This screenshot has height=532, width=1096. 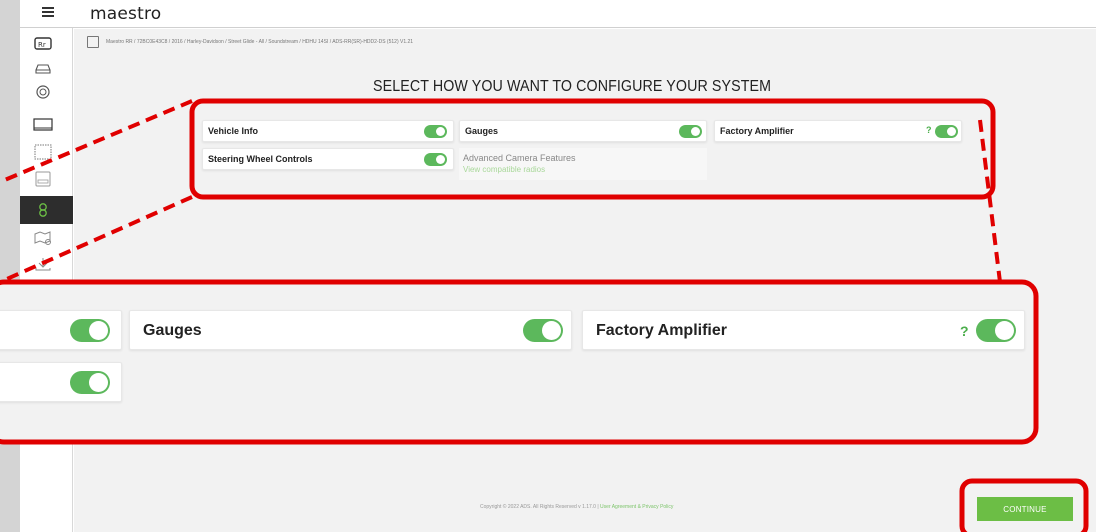 What do you see at coordinates (543, 330) in the screenshot?
I see `zoom-gauges-toggle` at bounding box center [543, 330].